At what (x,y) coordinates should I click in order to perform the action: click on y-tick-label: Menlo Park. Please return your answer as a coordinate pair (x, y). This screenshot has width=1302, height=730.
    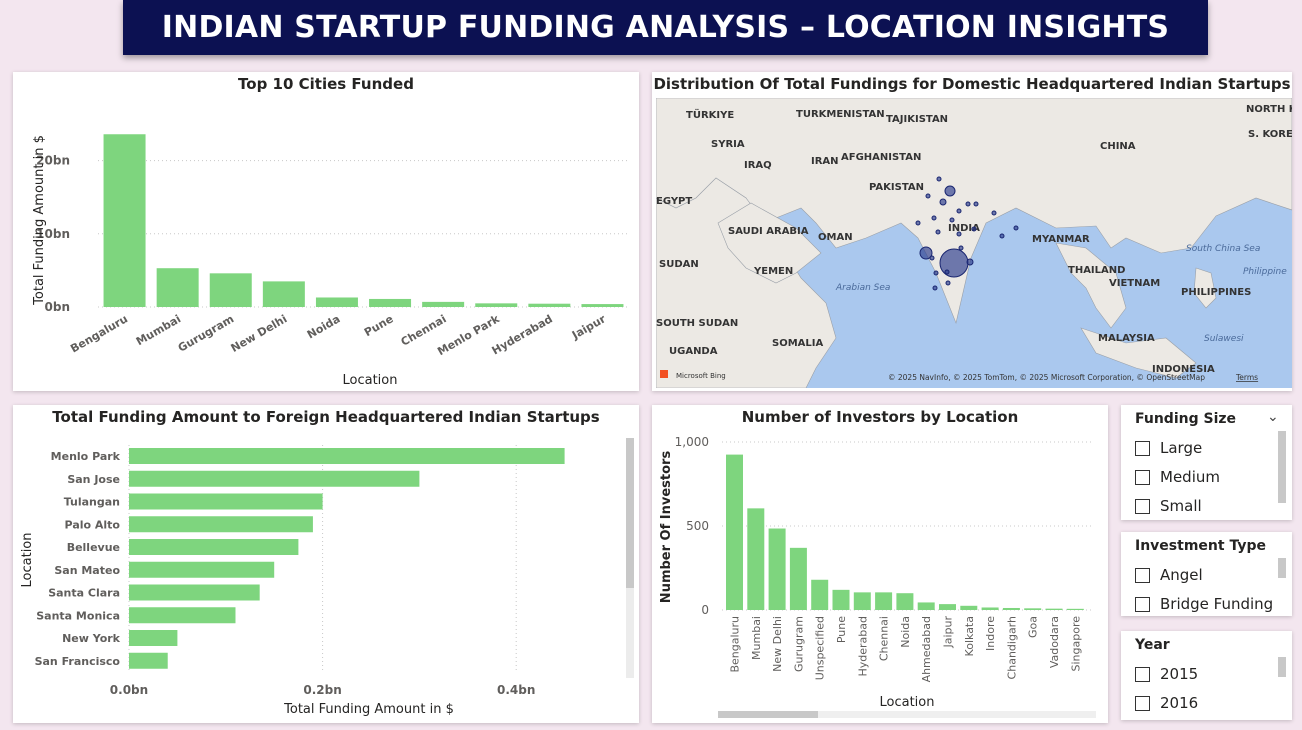
    Looking at the image, I should click on (86, 456).